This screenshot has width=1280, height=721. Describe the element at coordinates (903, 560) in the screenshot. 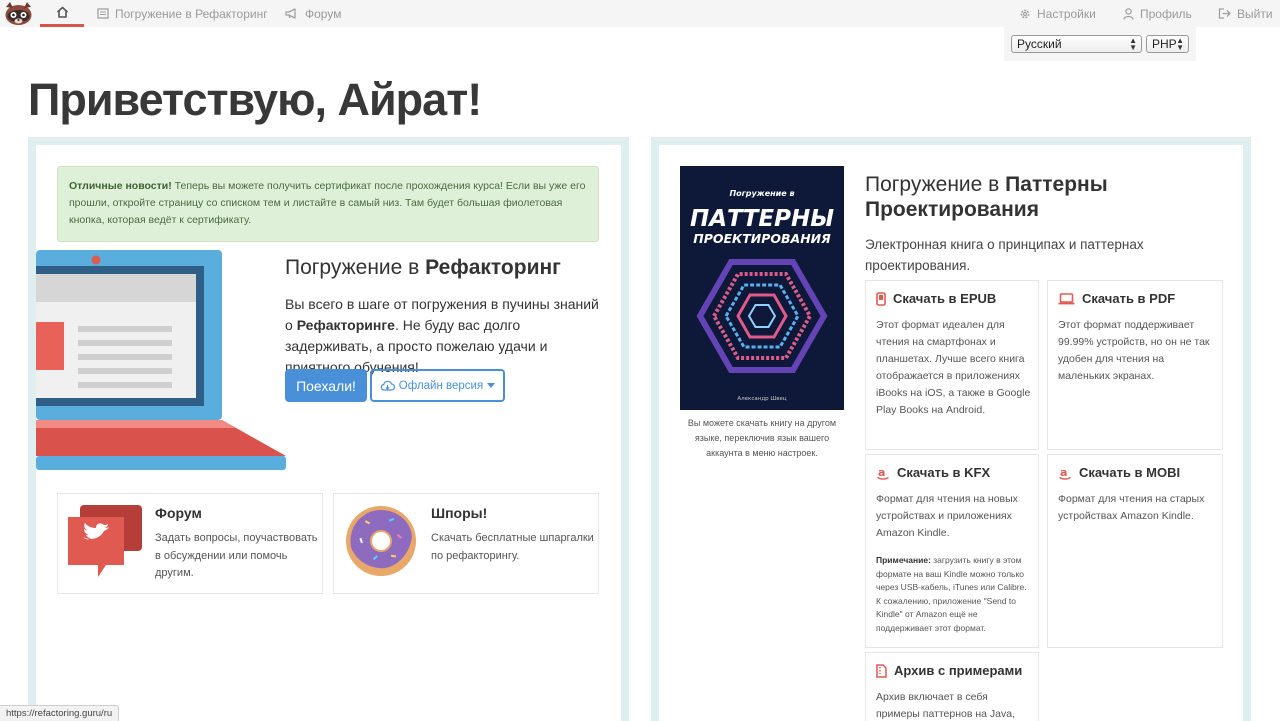

I see `kfx-note-bold: Примечание:` at that location.